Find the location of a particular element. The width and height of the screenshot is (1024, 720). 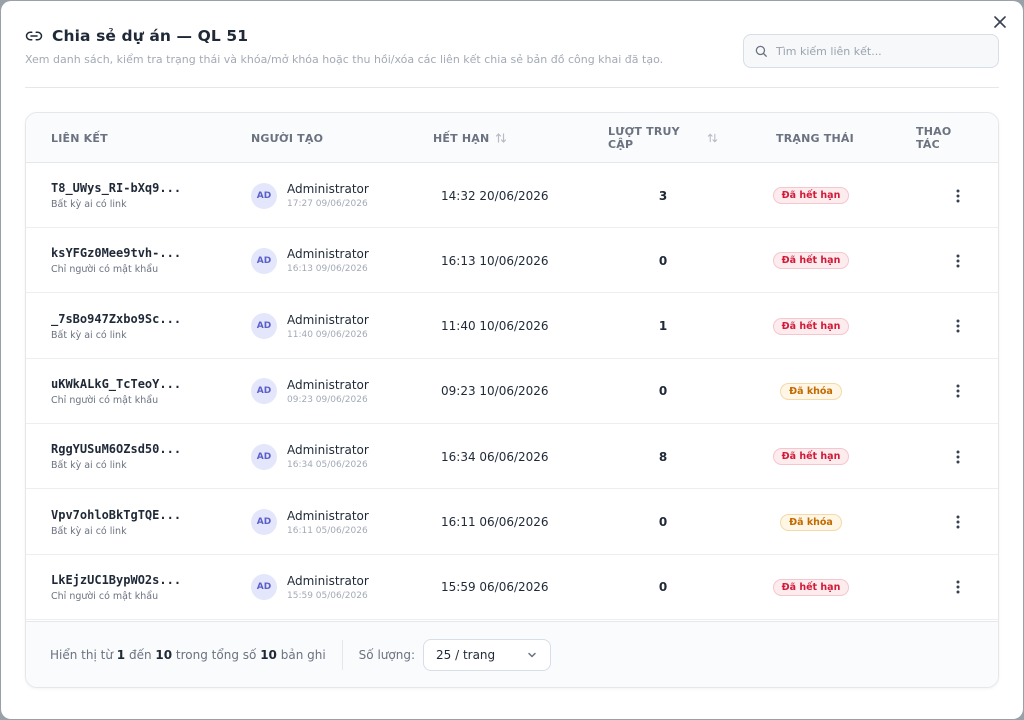

col-header-creator: NGƯỜI TẠO is located at coordinates (287, 138).